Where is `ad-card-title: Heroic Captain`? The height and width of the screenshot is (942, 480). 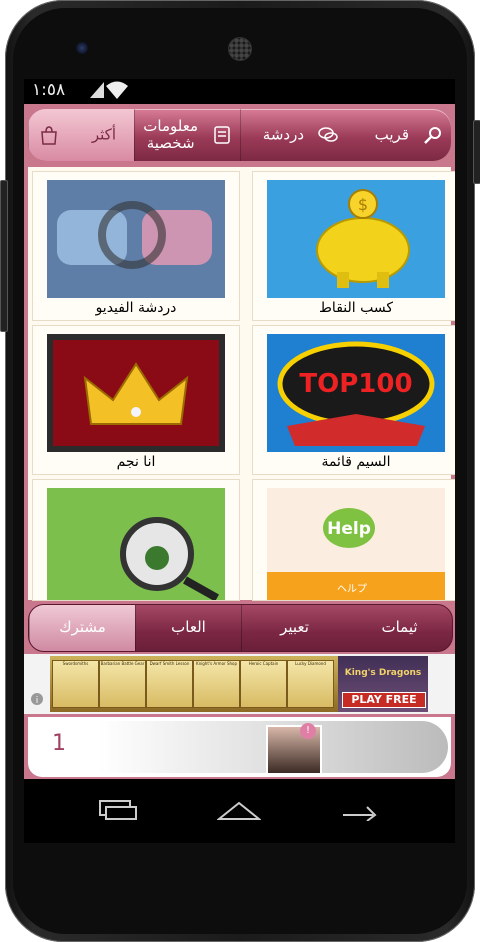 ad-card-title: Heroic Captain is located at coordinates (263, 663).